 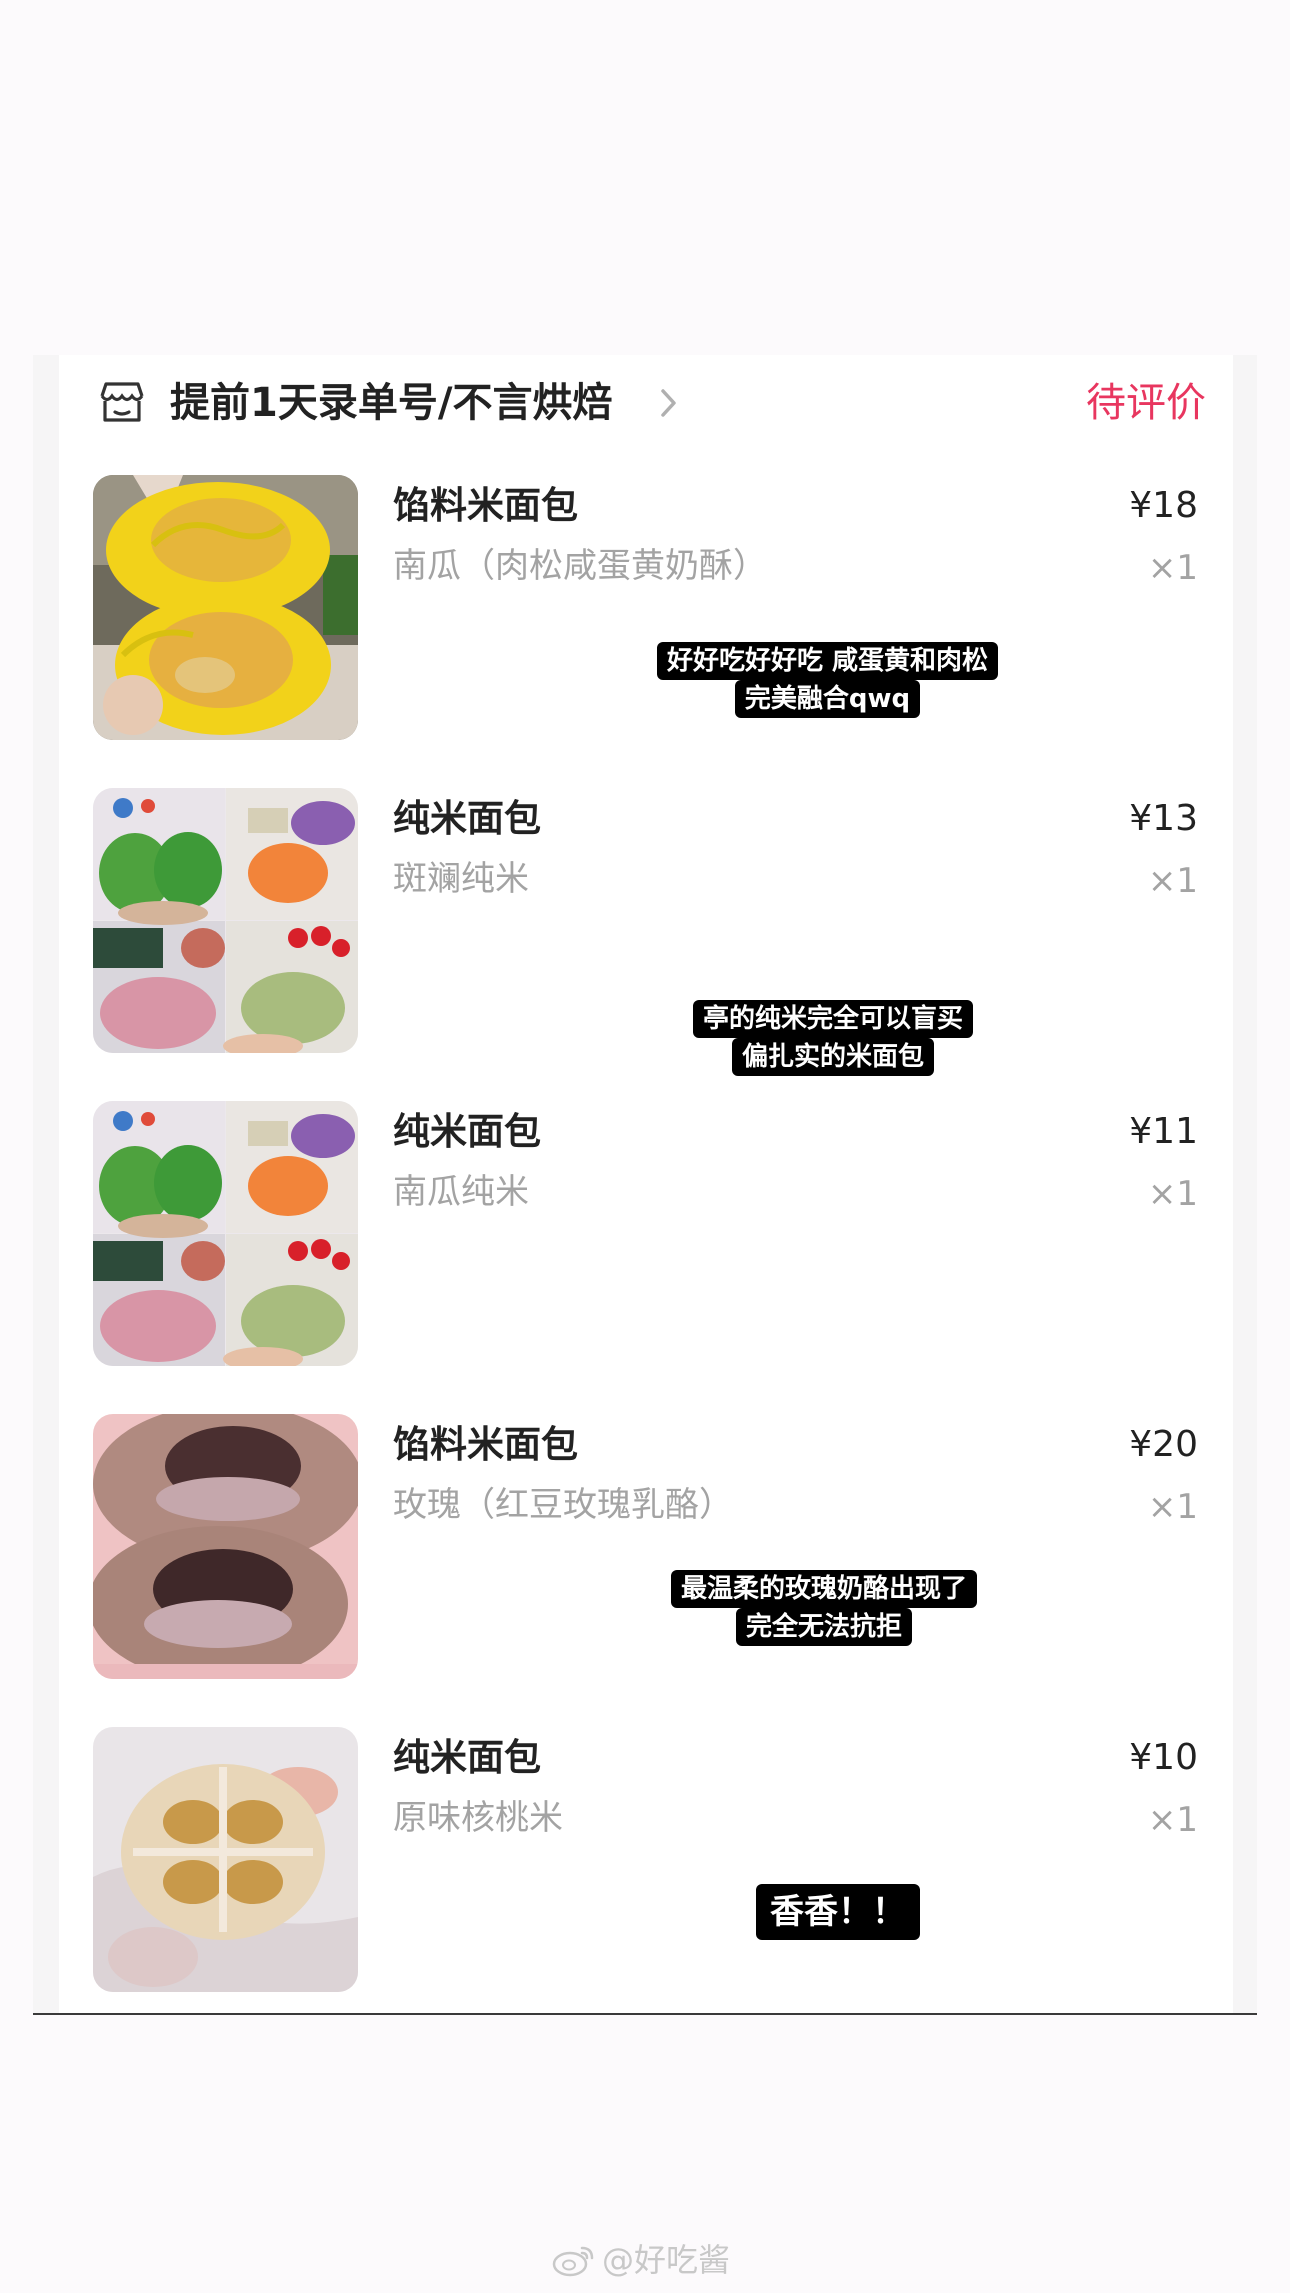 What do you see at coordinates (563, 1505) in the screenshot?
I see `item-variant: 玫瑰（红豆玫瑰乳酪）` at bounding box center [563, 1505].